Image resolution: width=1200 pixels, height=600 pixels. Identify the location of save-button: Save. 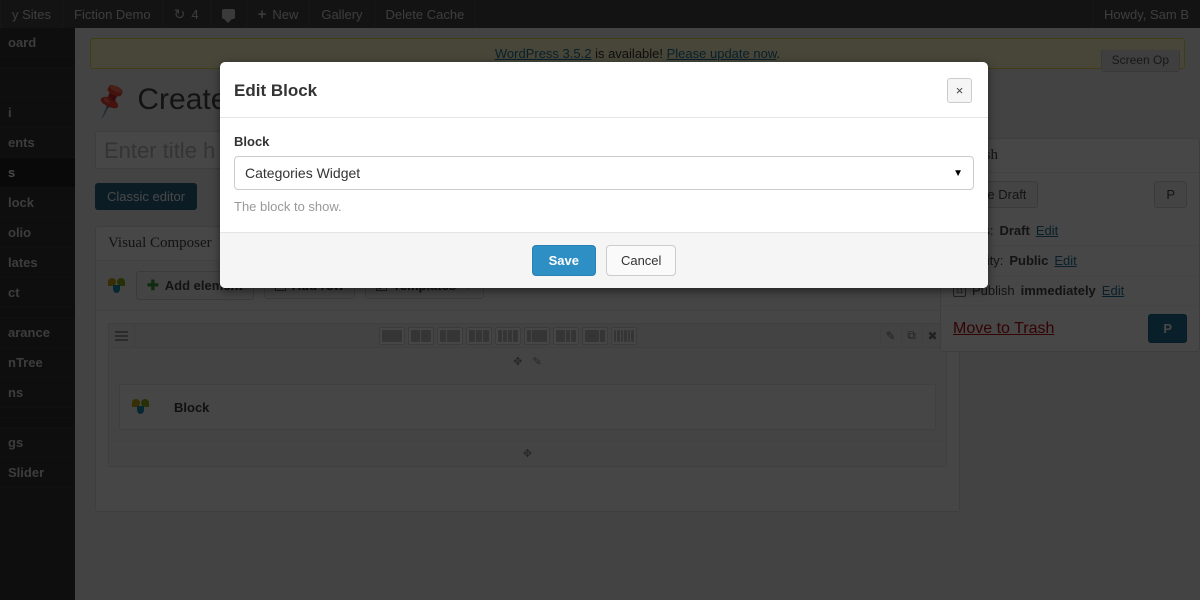
(563, 260).